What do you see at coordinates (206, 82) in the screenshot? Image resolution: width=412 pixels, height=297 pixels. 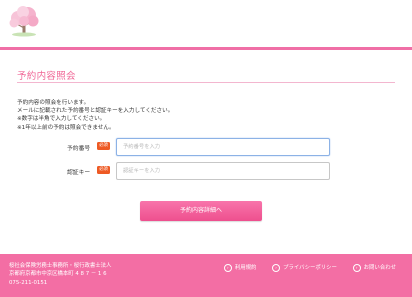 I see `title-divider` at bounding box center [206, 82].